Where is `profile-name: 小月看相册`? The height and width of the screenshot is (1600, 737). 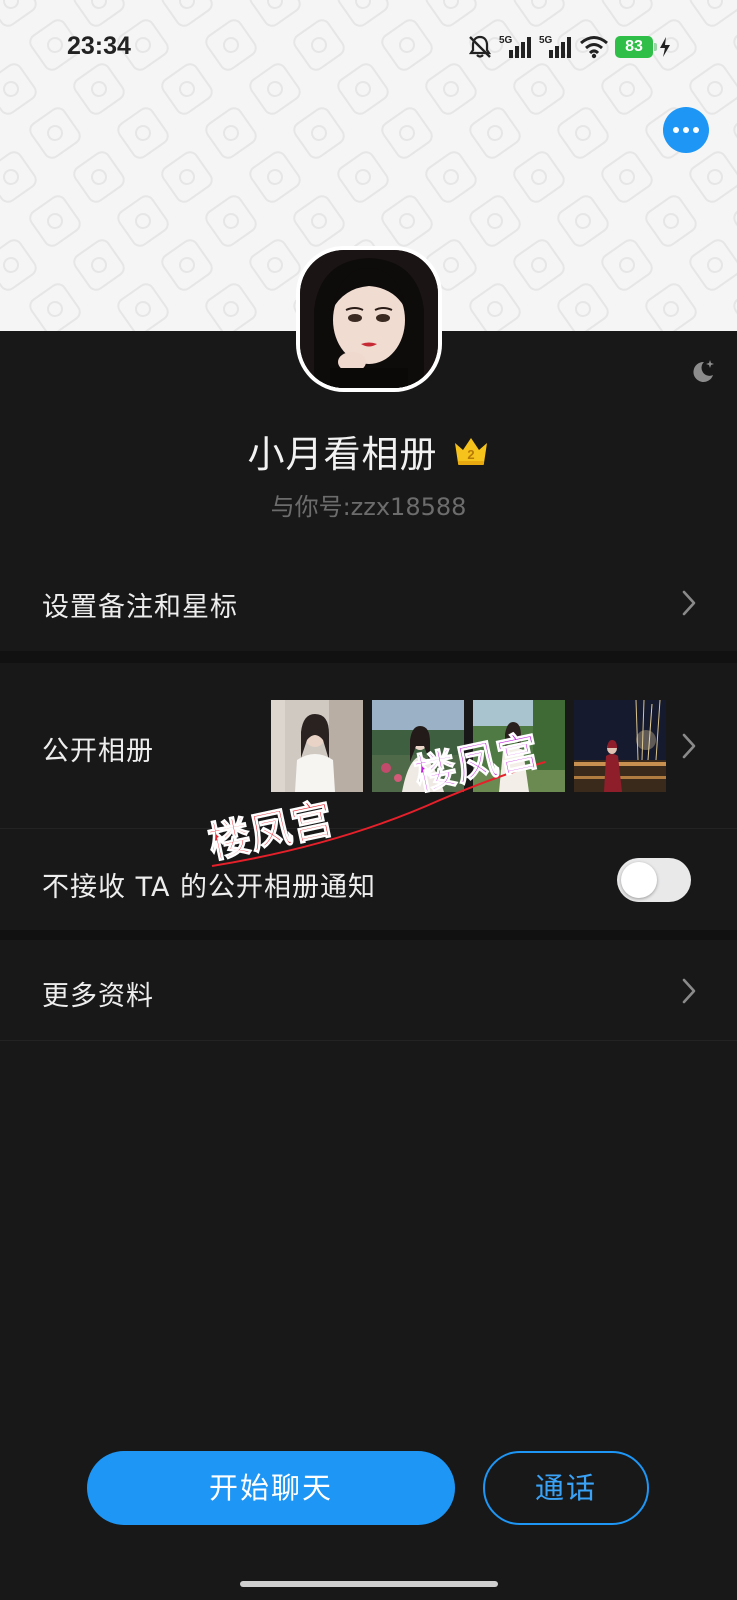
profile-name: 小月看相册 is located at coordinates (342, 454).